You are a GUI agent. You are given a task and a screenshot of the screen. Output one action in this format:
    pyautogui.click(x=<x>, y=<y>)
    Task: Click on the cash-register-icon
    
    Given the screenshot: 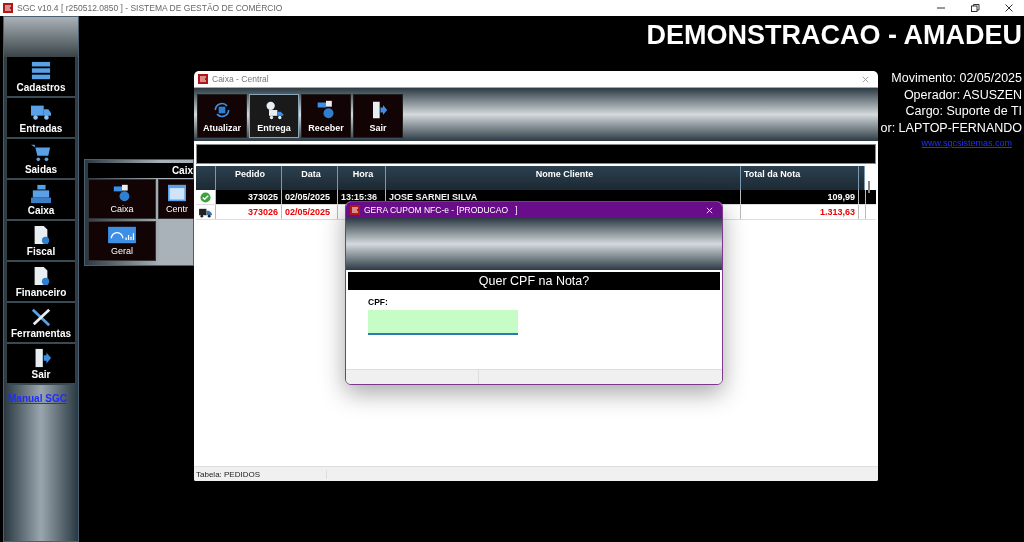 What is the action you would take?
    pyautogui.click(x=41, y=193)
    